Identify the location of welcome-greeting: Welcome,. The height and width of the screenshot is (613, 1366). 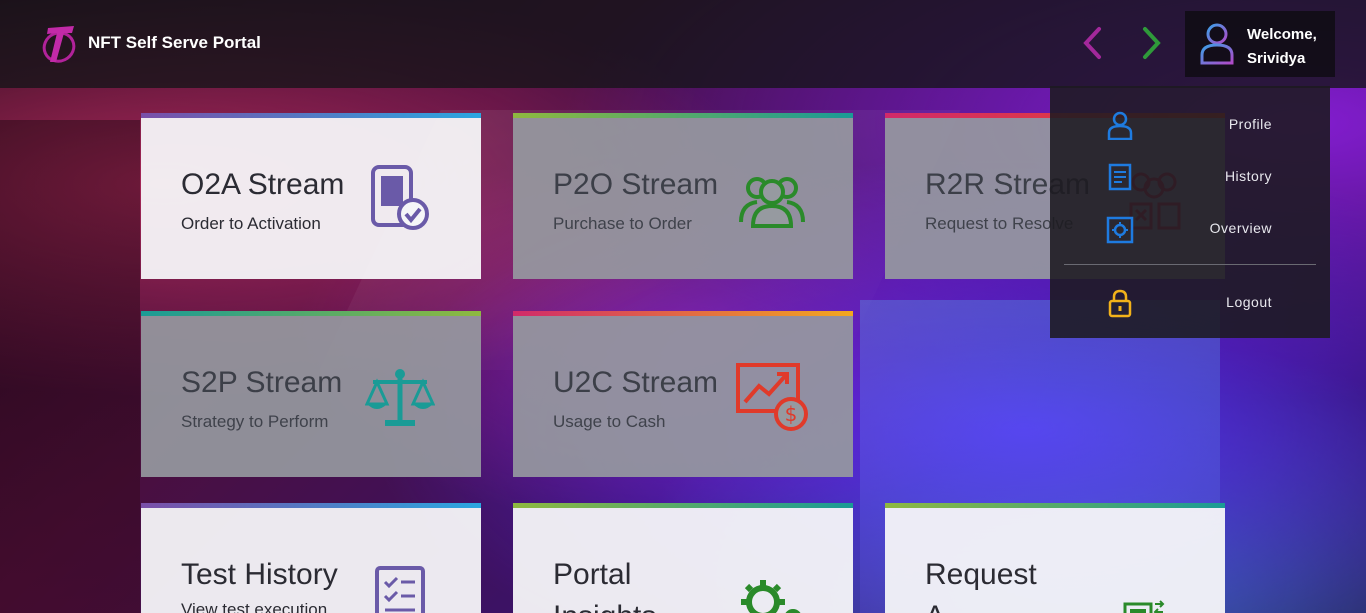
(1282, 34).